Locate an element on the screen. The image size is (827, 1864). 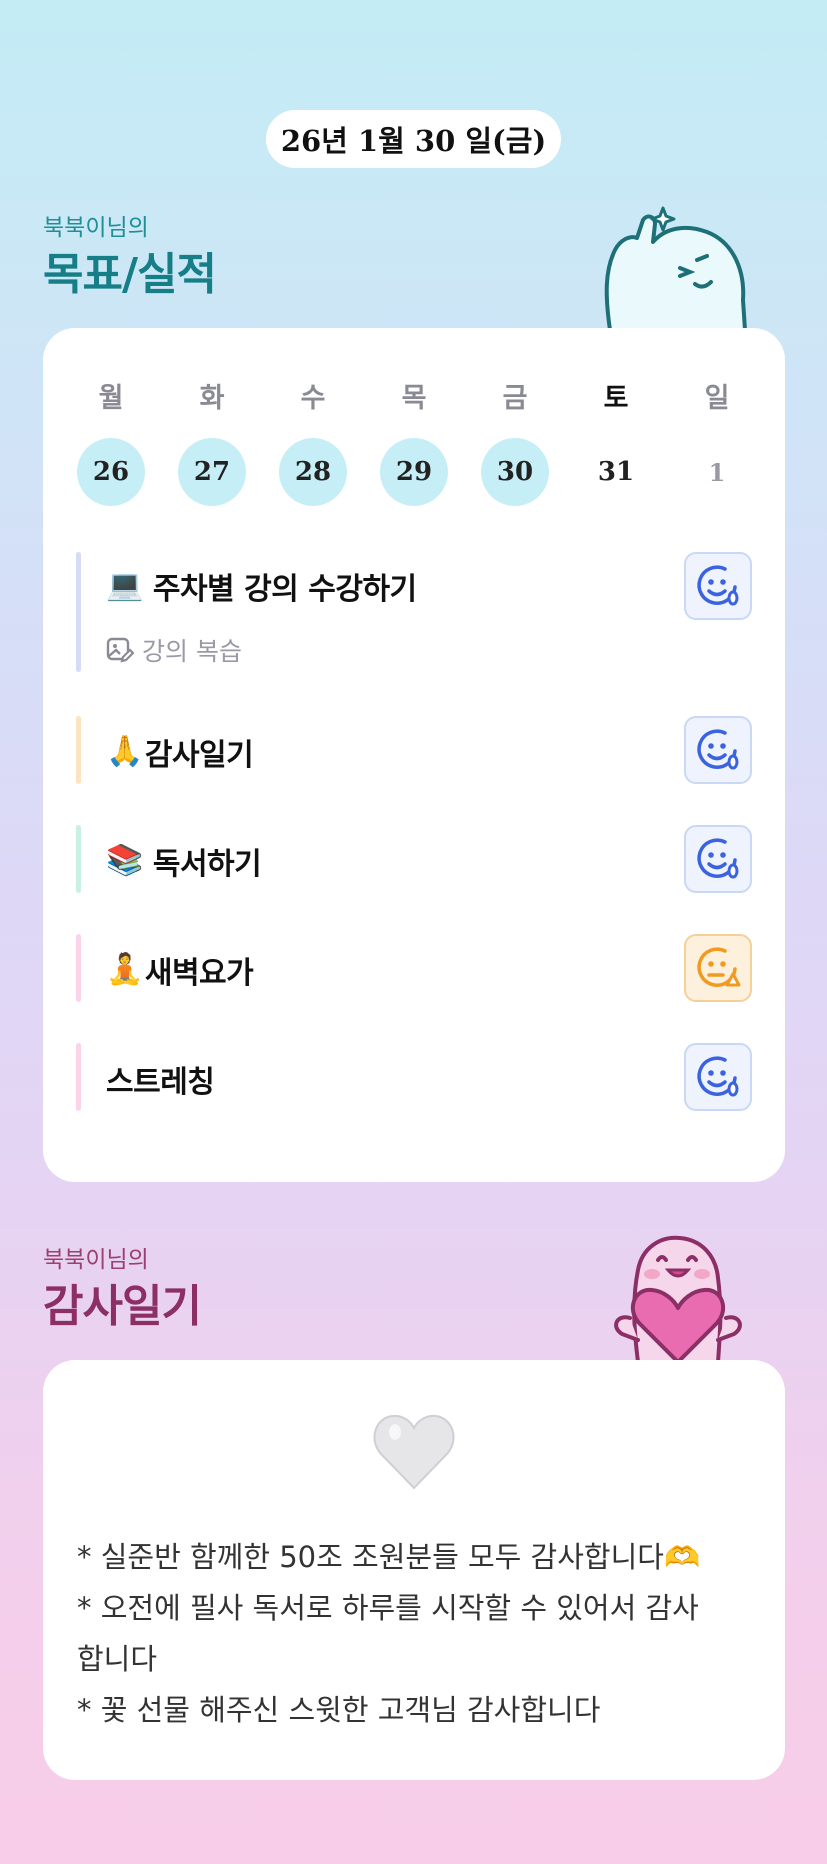
goals-owner-label: 북북이님의 is located at coordinates (96, 228).